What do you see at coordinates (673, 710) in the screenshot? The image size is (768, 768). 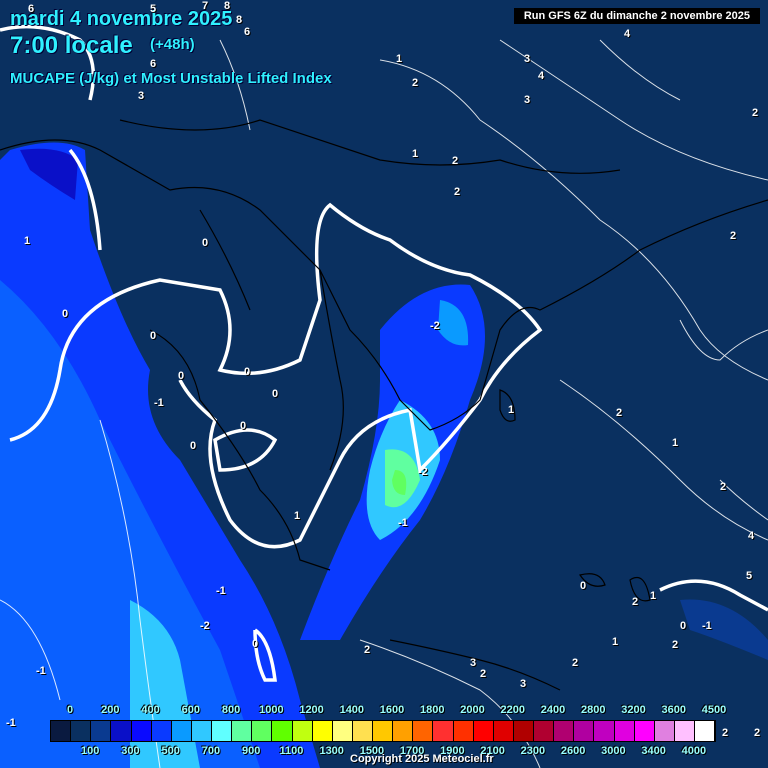 I see `legend-label-top: 3600` at bounding box center [673, 710].